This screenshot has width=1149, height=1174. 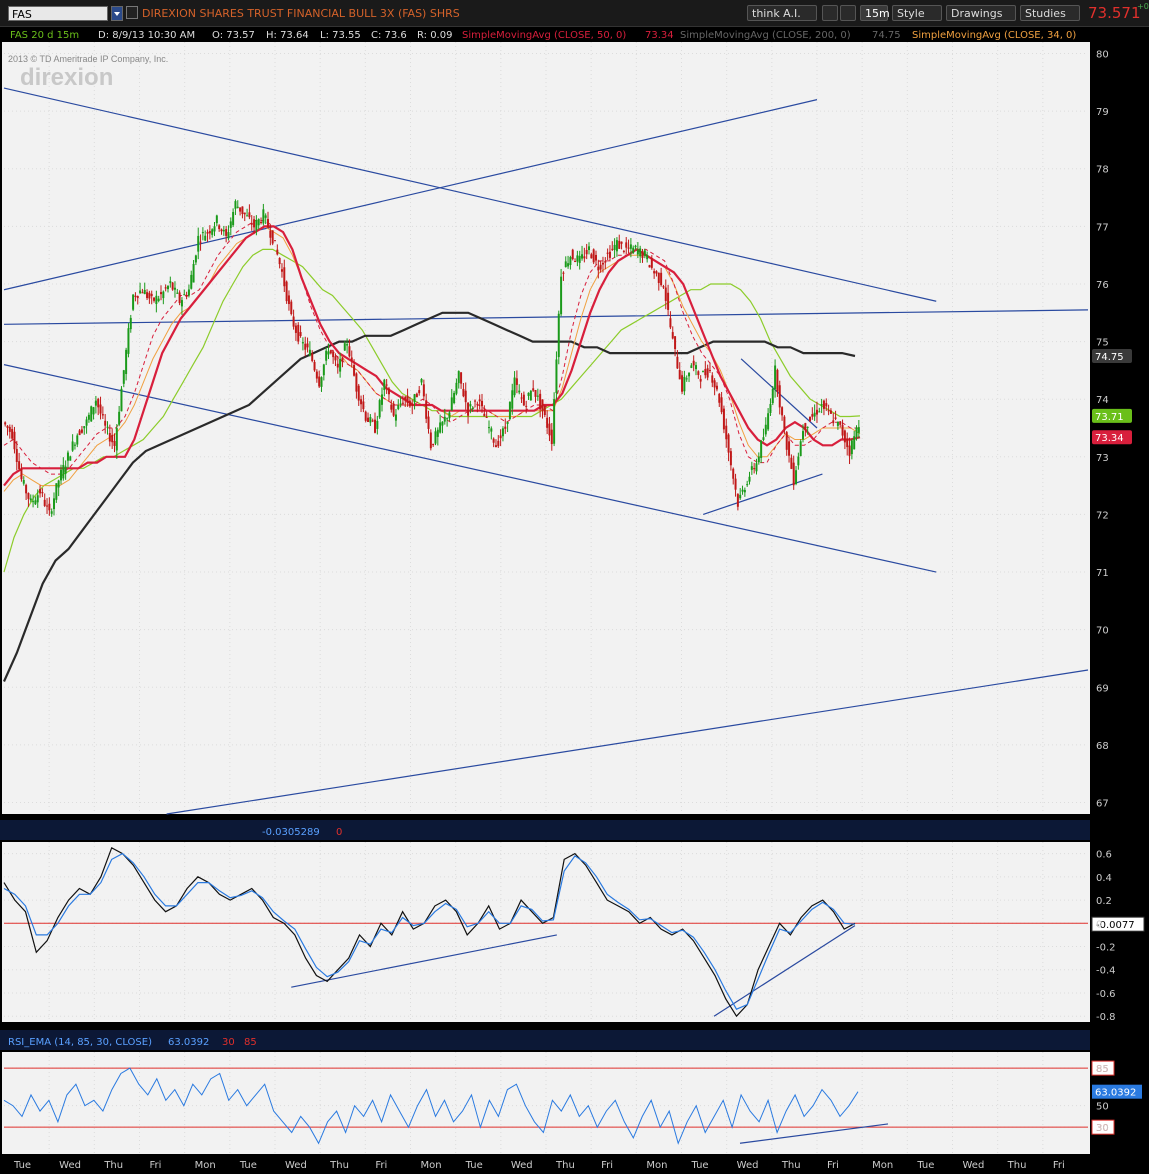 I want to click on direxion-logo: direxion, so click(x=66, y=77).